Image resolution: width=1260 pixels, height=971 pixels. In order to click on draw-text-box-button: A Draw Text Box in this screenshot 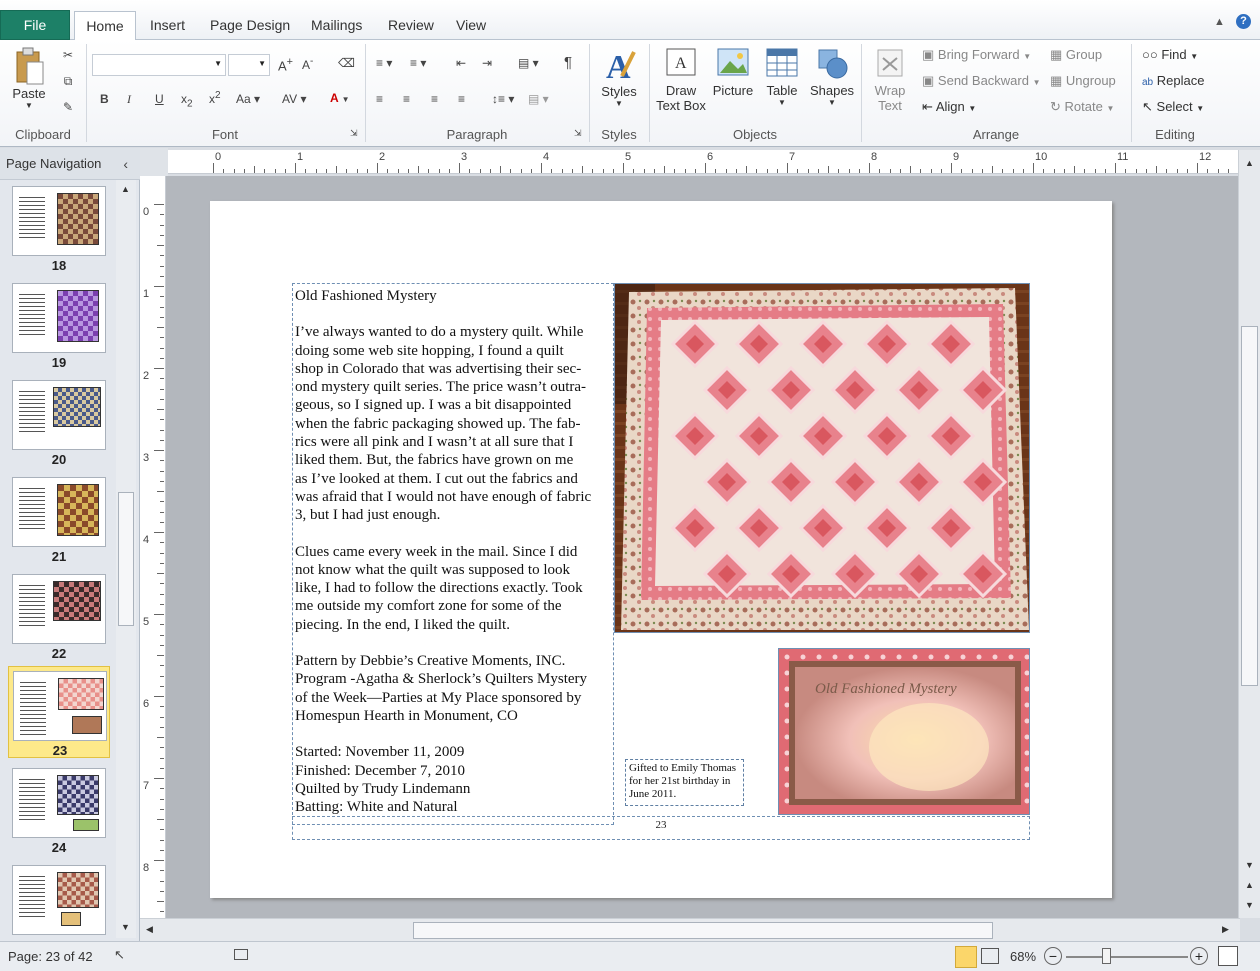, I will do `click(681, 85)`.